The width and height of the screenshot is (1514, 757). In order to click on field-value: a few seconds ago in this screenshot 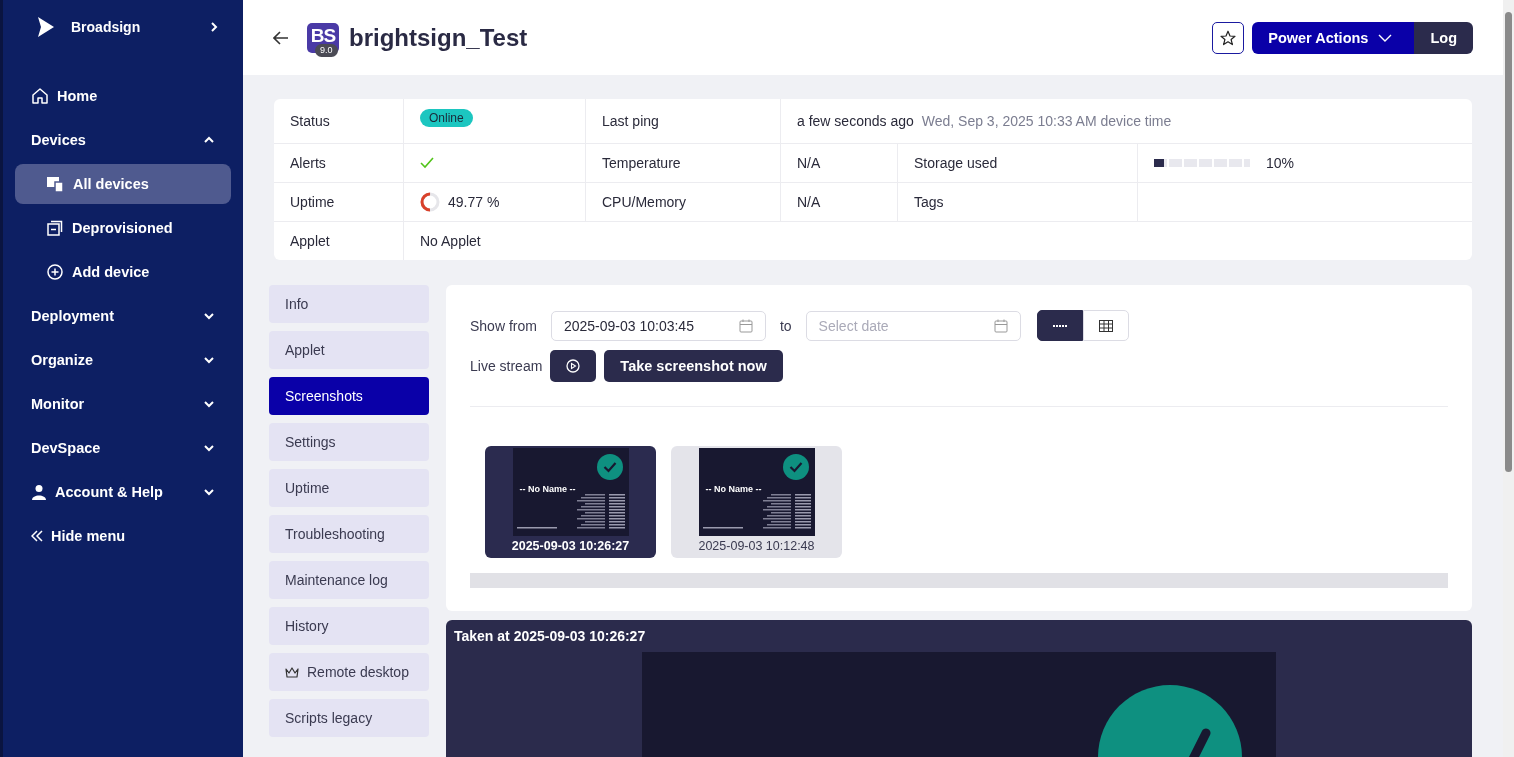, I will do `click(855, 121)`.